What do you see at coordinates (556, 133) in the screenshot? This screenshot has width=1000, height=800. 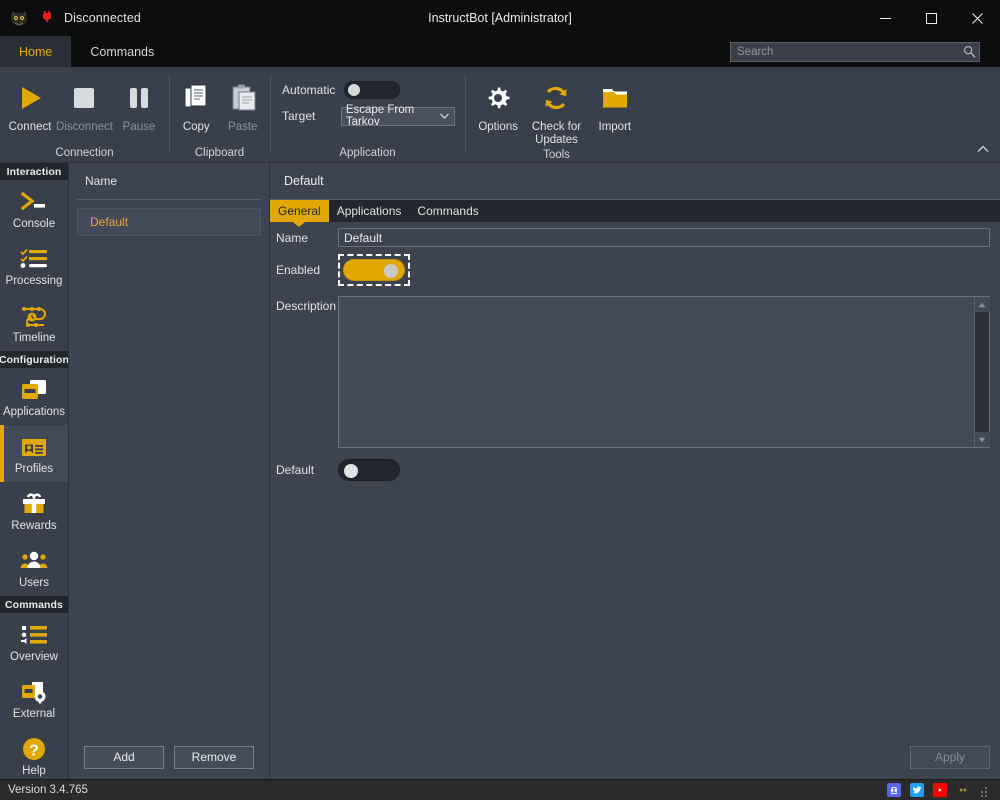 I see `check-for-updates-label: Check for Updates` at bounding box center [556, 133].